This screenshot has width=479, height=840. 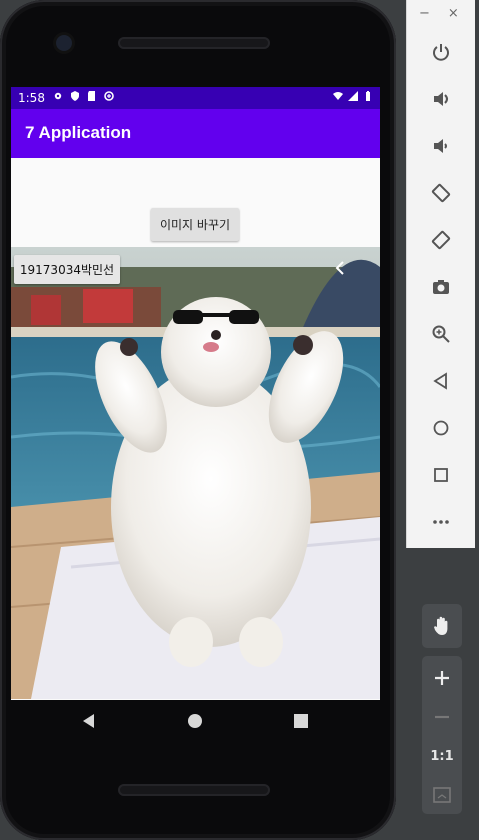 What do you see at coordinates (453, 13) in the screenshot?
I see `close-icon: ×` at bounding box center [453, 13].